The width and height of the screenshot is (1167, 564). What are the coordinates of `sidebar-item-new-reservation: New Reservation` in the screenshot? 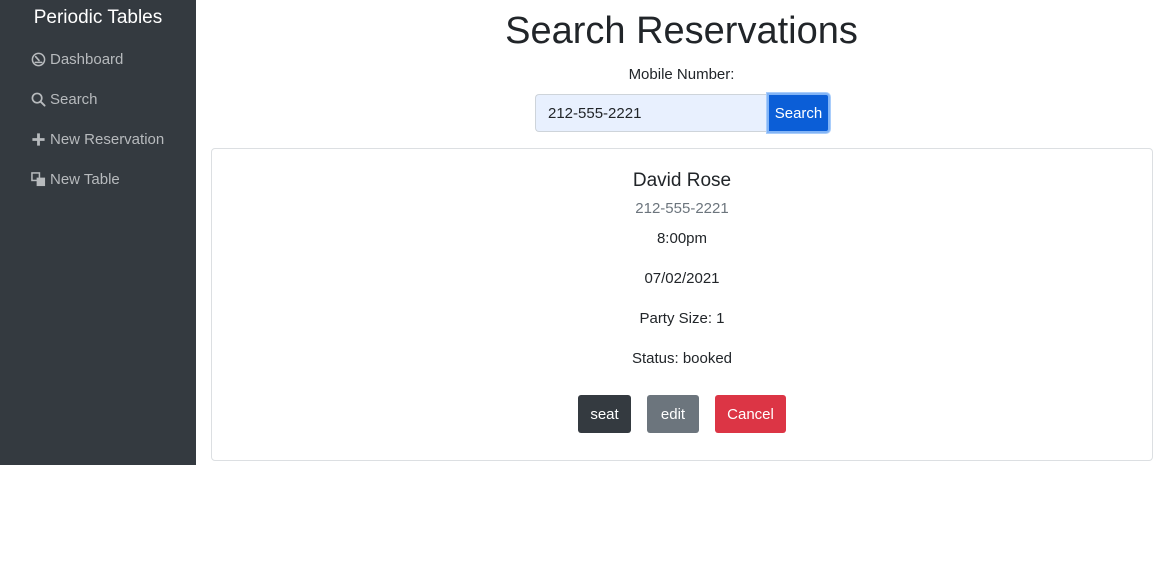 It's located at (97, 139).